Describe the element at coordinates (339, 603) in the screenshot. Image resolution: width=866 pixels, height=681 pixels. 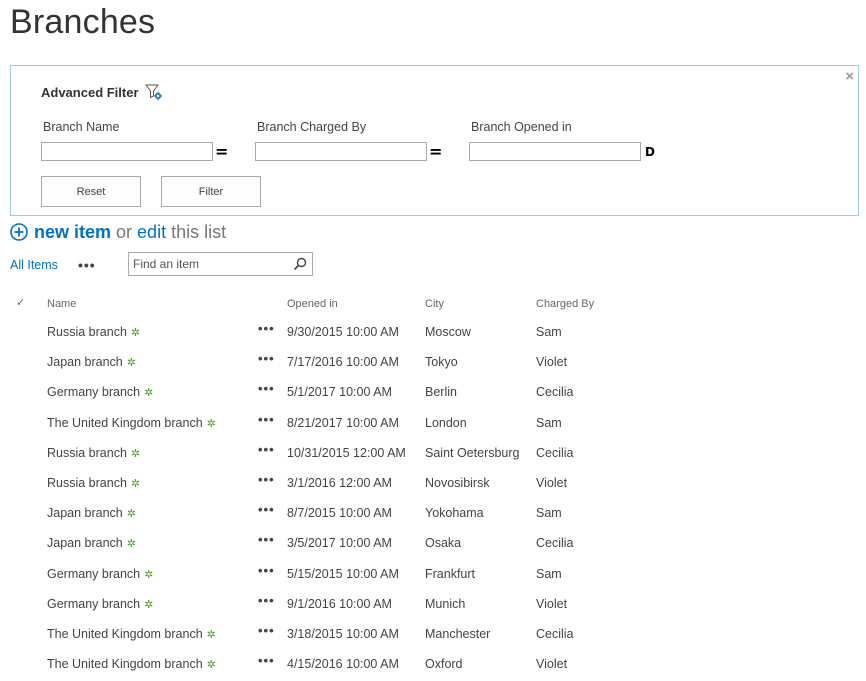
I see `item-opened-in: 9/1/2016 10:00 AM` at that location.